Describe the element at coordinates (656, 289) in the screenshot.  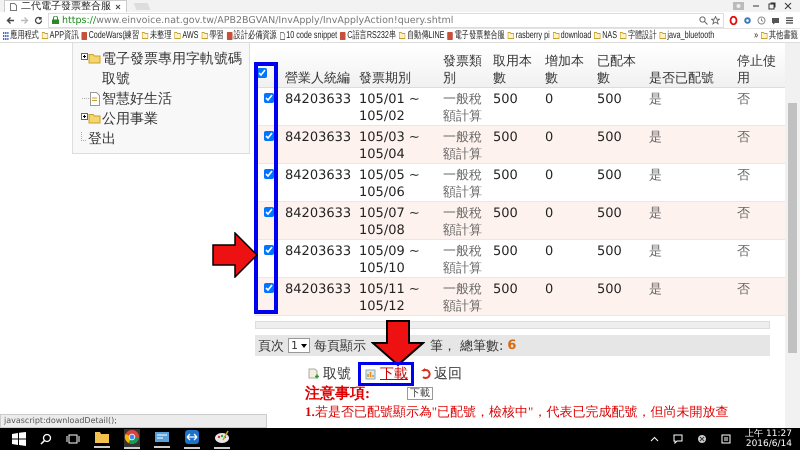
I see `table-cell-text: 是` at that location.